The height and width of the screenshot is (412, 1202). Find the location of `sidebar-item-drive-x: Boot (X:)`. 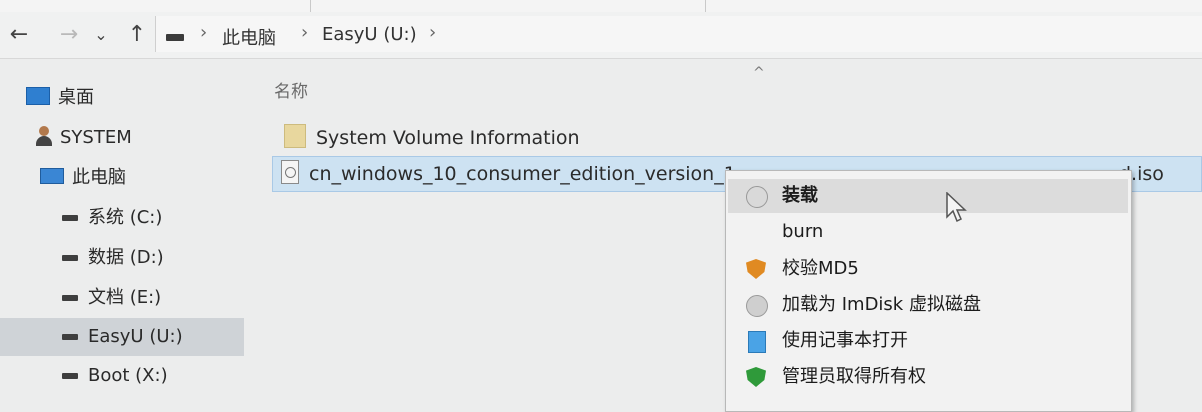

sidebar-item-drive-x: Boot (X:) is located at coordinates (154, 376).